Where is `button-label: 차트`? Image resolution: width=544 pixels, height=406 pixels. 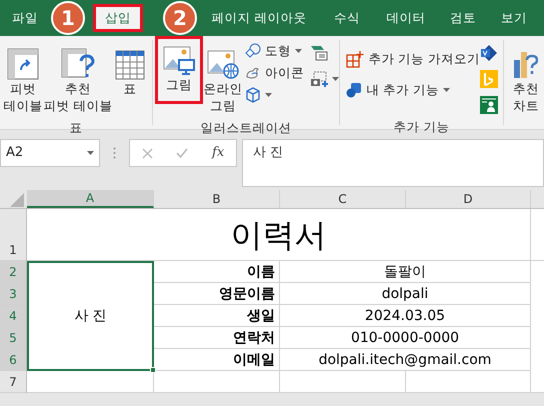 button-label: 차트 is located at coordinates (525, 105).